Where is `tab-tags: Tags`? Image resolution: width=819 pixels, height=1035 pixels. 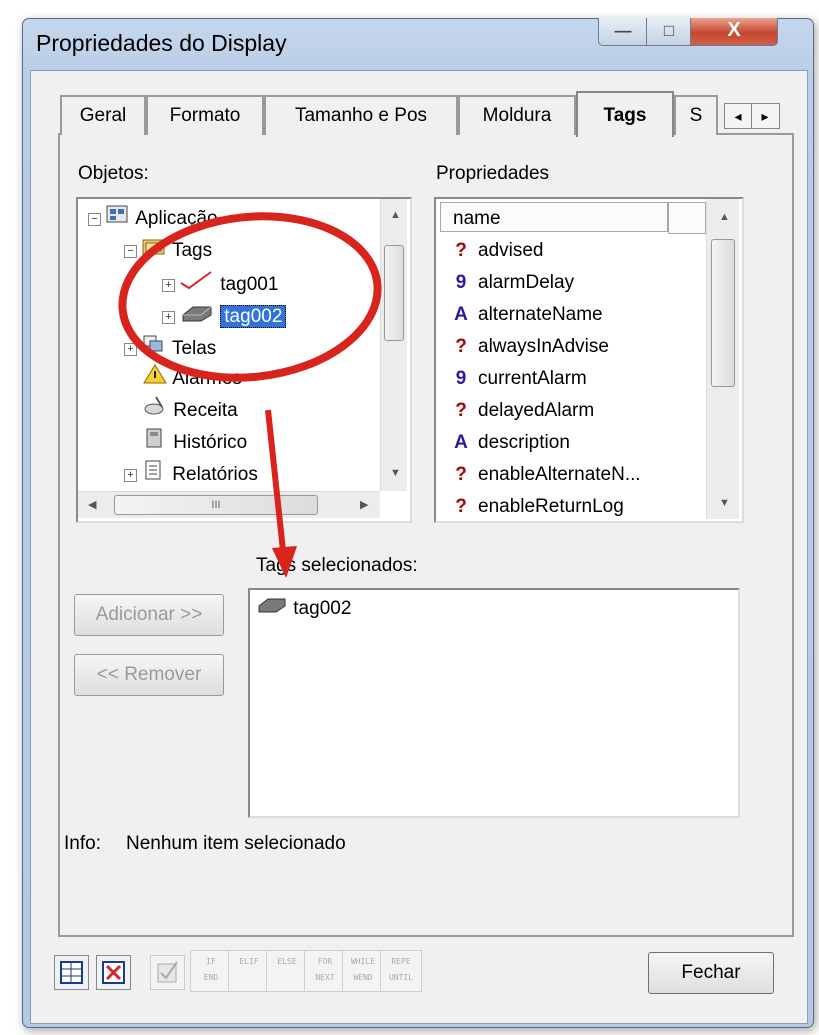
tab-tags: Tags is located at coordinates (625, 114).